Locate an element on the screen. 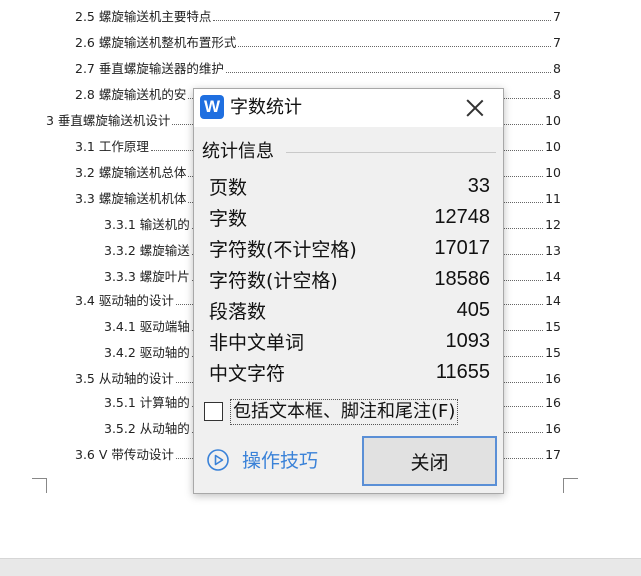  toc-entry-text: 3.2 螺旋输送机总体 is located at coordinates (131, 172).